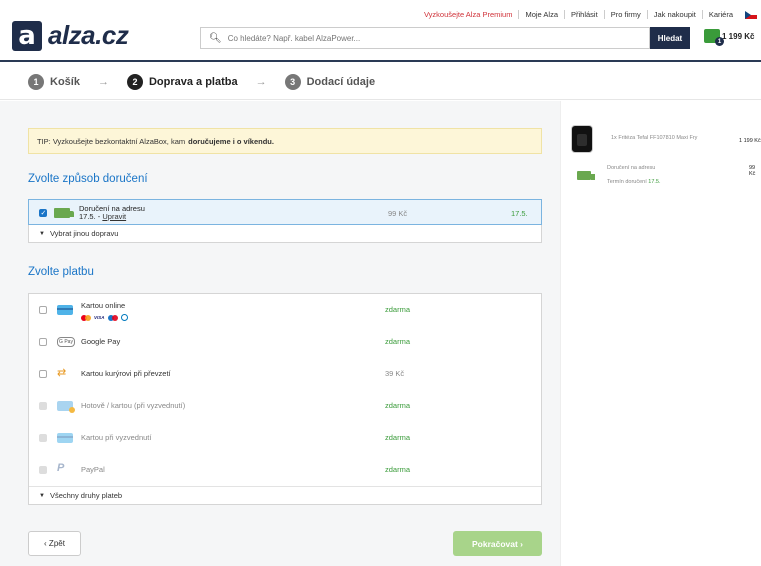  I want to click on delivery-title: Zvolte způsob doručení, so click(88, 179).